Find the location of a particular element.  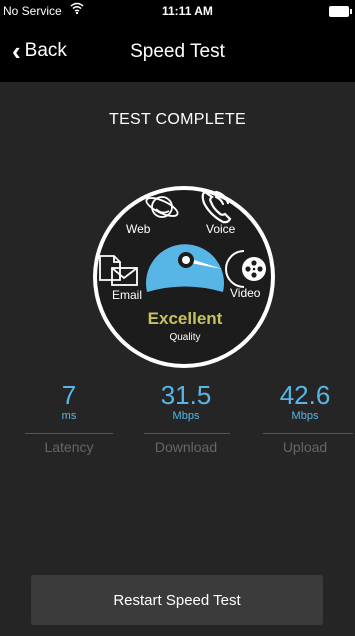

clock: 11:11 AM is located at coordinates (187, 11).